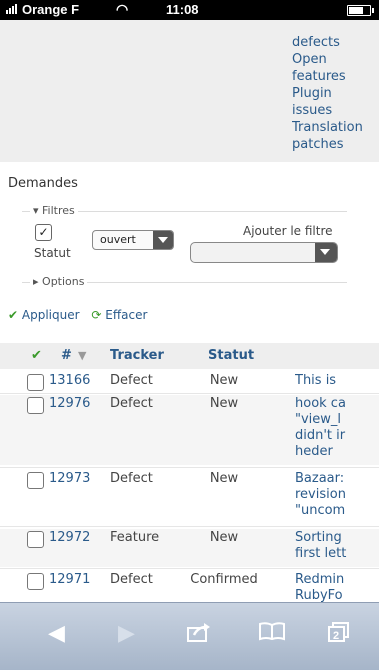 This screenshot has height=670, width=379. What do you see at coordinates (12, 9) in the screenshot?
I see `signal-icon` at bounding box center [12, 9].